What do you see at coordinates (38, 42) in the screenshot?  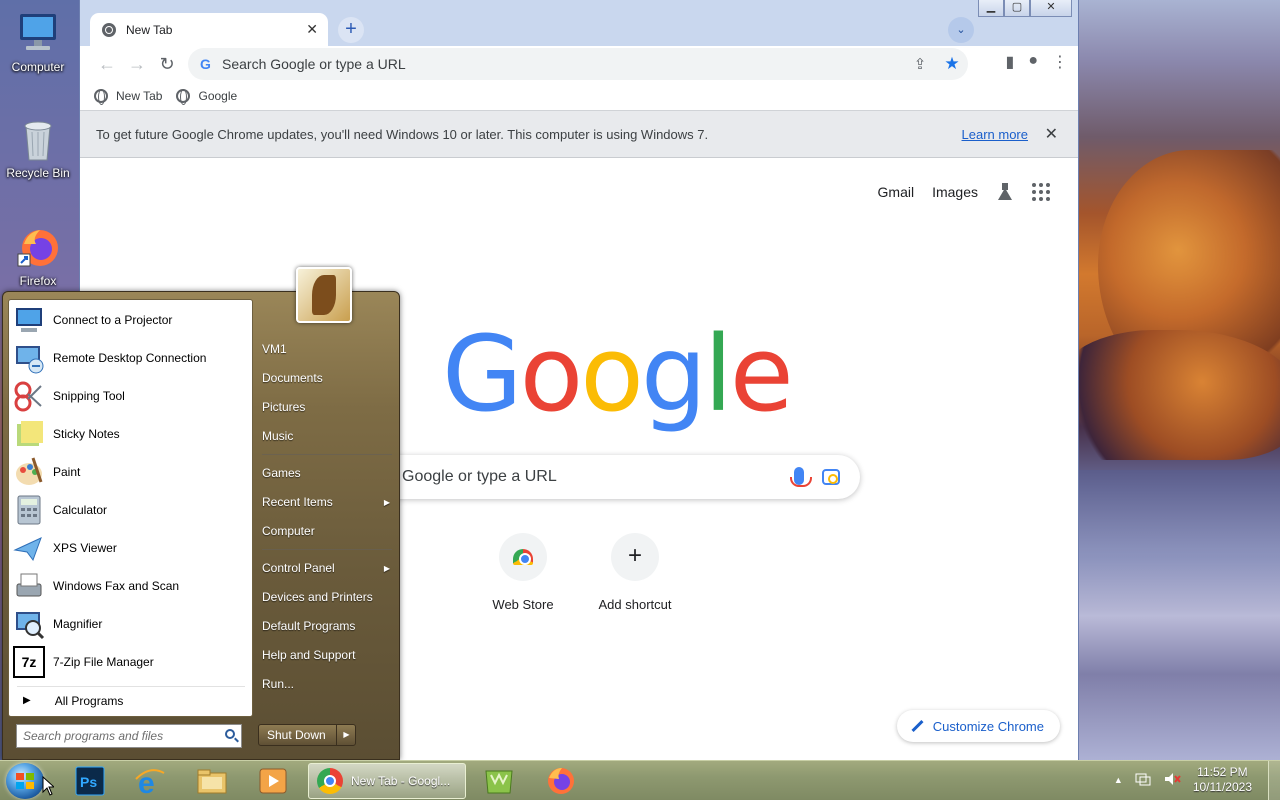 I see `desktop-icon-computer: Computer` at bounding box center [38, 42].